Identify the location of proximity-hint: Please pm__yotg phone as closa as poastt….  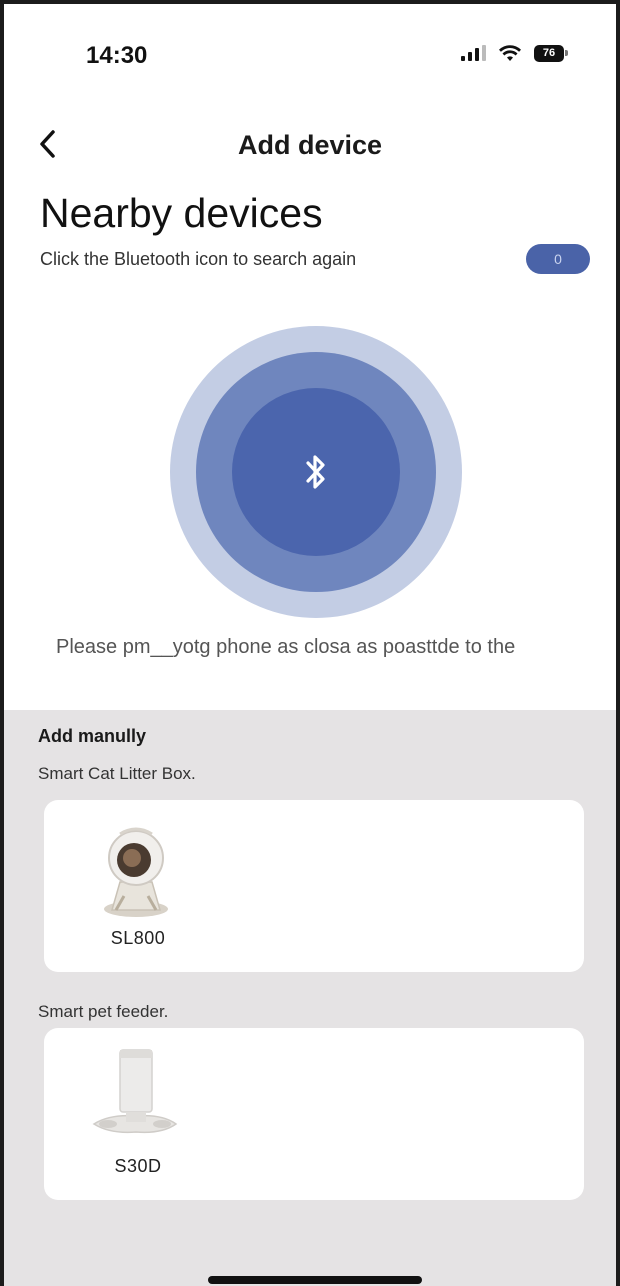
(286, 647).